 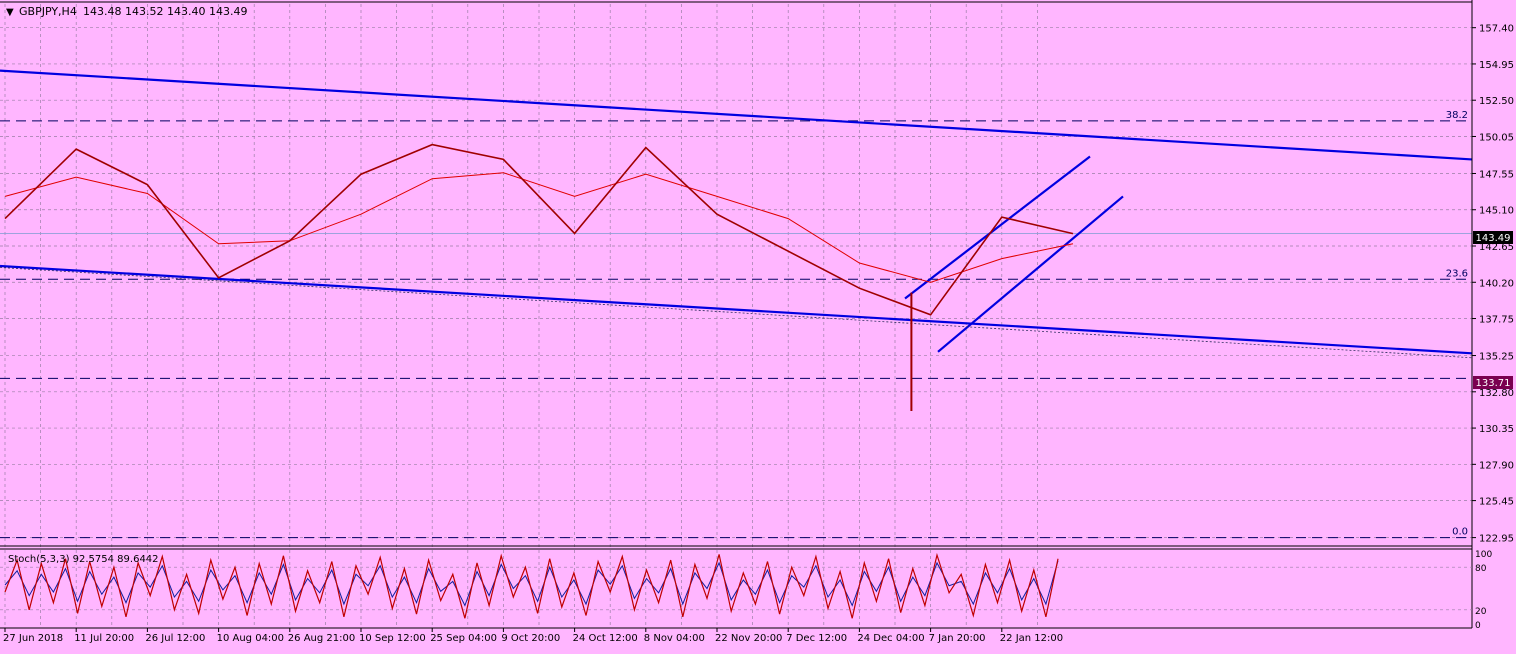 I want to click on channel-bottom-line, so click(x=1030, y=274).